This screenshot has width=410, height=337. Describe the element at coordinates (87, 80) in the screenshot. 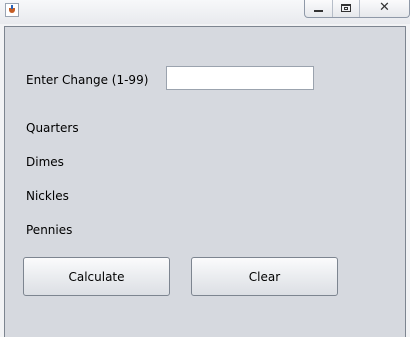

I see `change-label: Enter Change (1-99)` at that location.